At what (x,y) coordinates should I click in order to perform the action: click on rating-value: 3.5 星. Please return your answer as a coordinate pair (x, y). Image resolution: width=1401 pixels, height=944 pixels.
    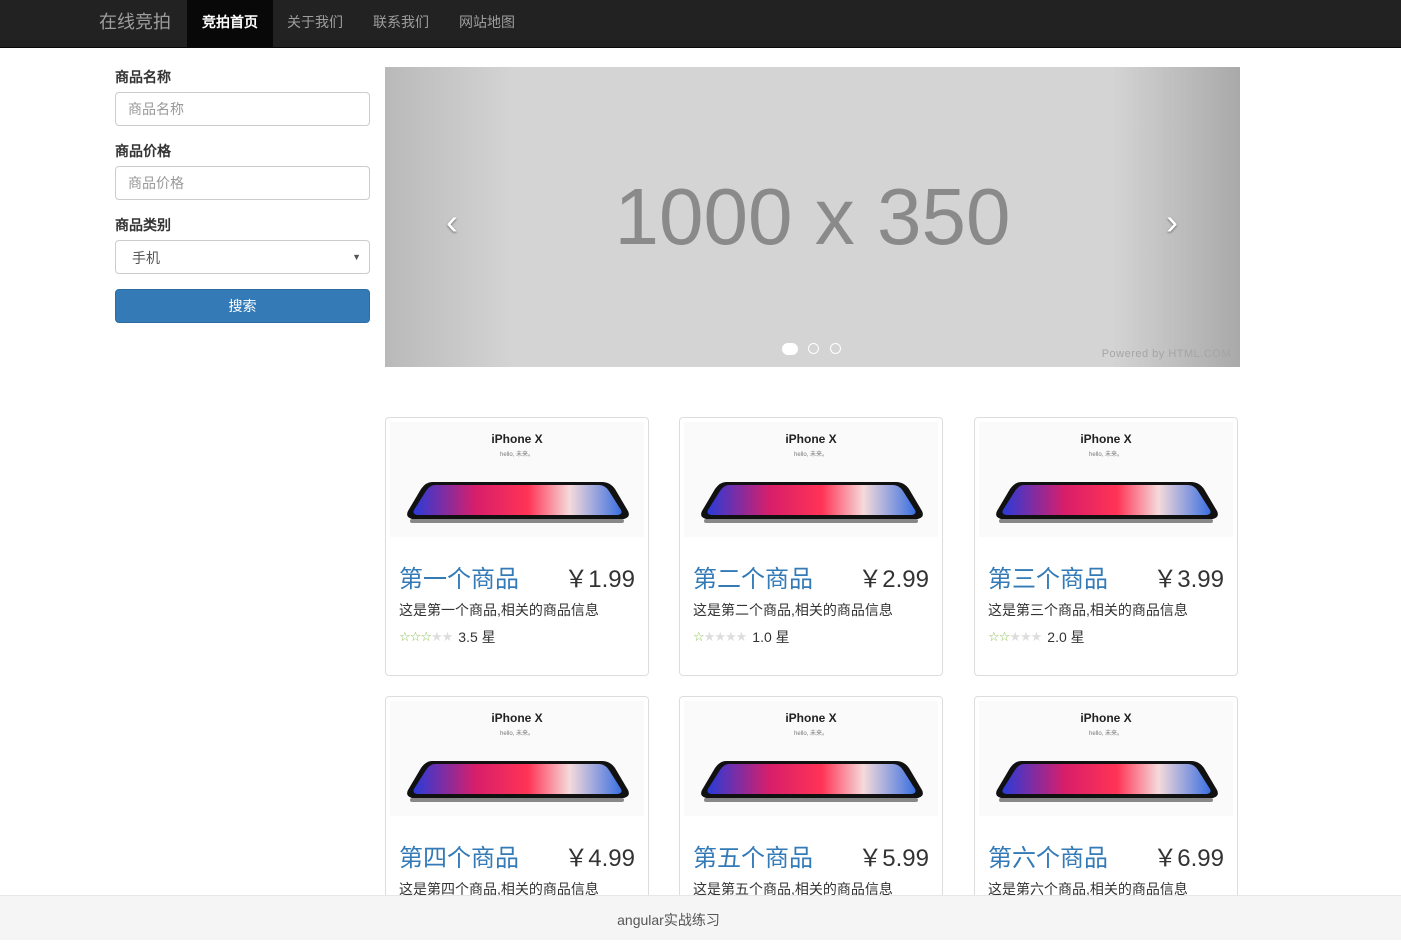
    Looking at the image, I should click on (477, 637).